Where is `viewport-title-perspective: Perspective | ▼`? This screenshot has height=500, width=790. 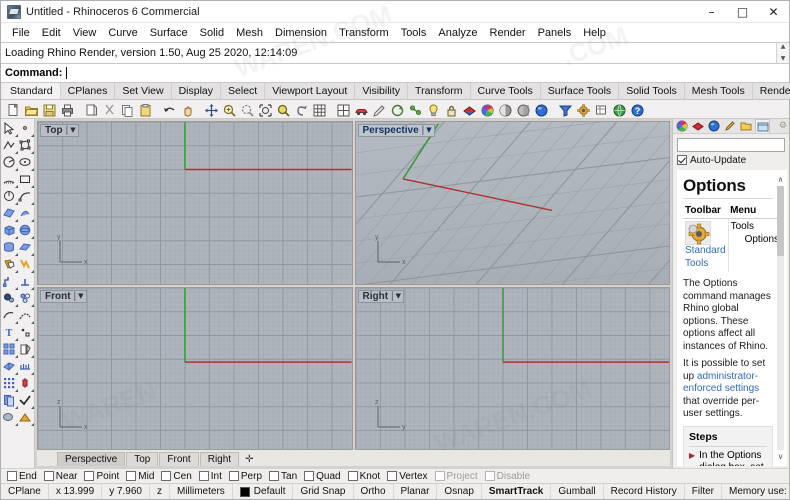
viewport-title-perspective: Perspective | ▼ is located at coordinates (396, 130).